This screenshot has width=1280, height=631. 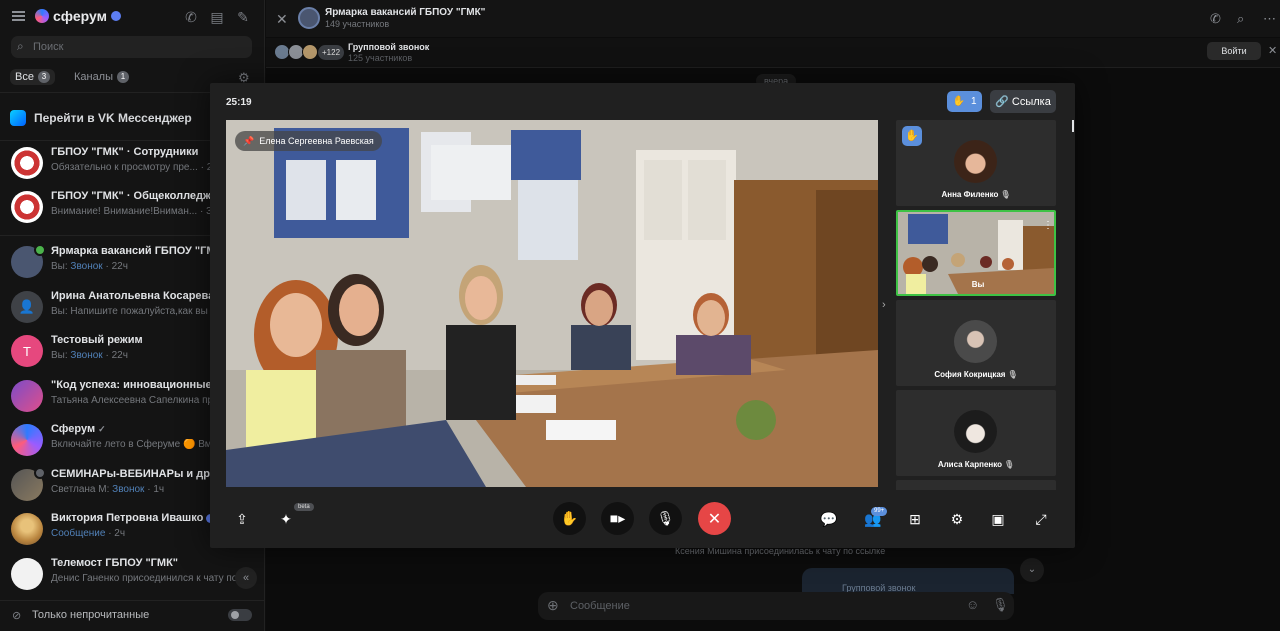 I want to click on chat-filters: Все 3 Каналы 1, so click(x=72, y=77).